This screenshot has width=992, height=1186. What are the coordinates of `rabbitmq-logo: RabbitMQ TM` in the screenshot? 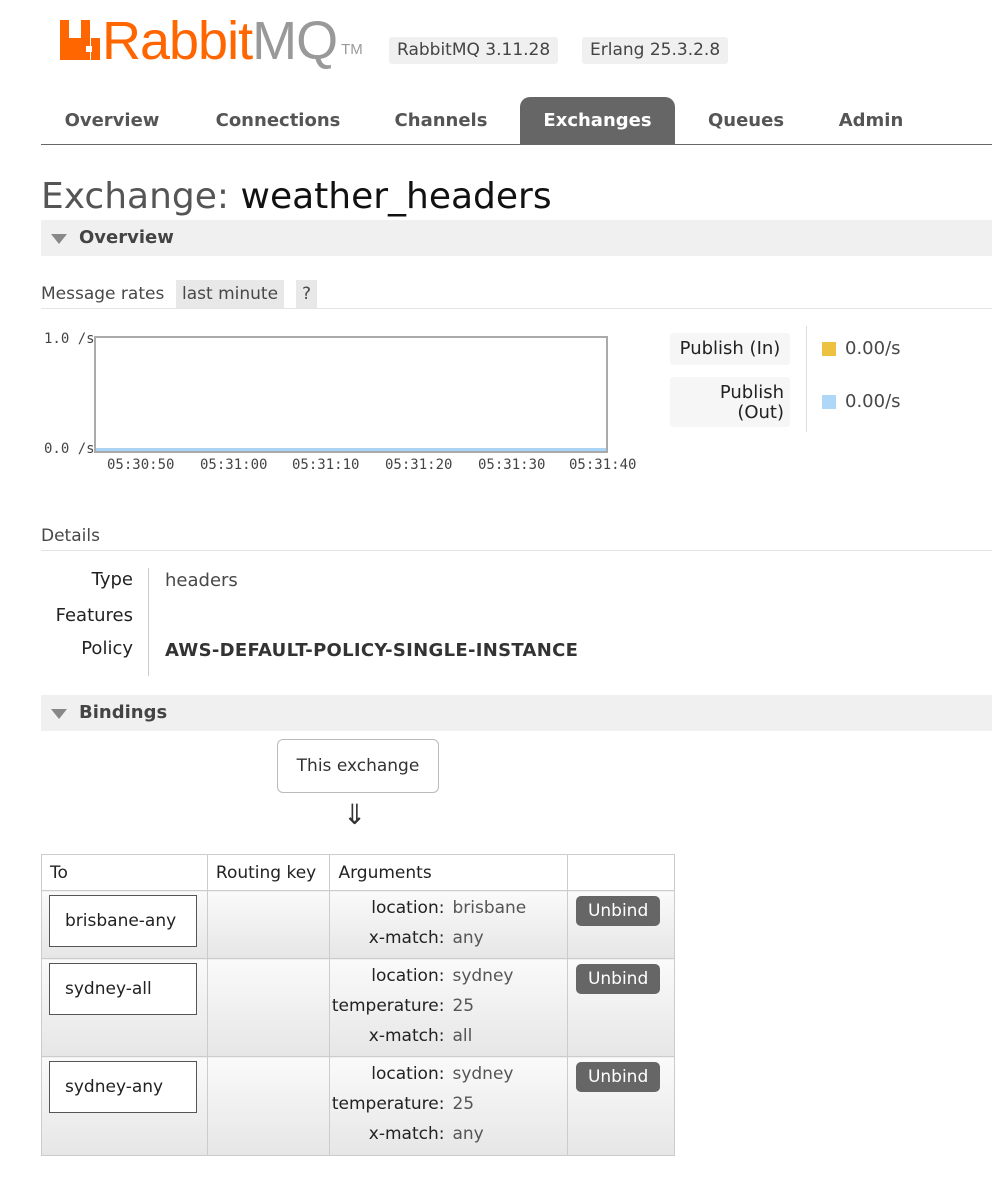 It's located at (210, 38).